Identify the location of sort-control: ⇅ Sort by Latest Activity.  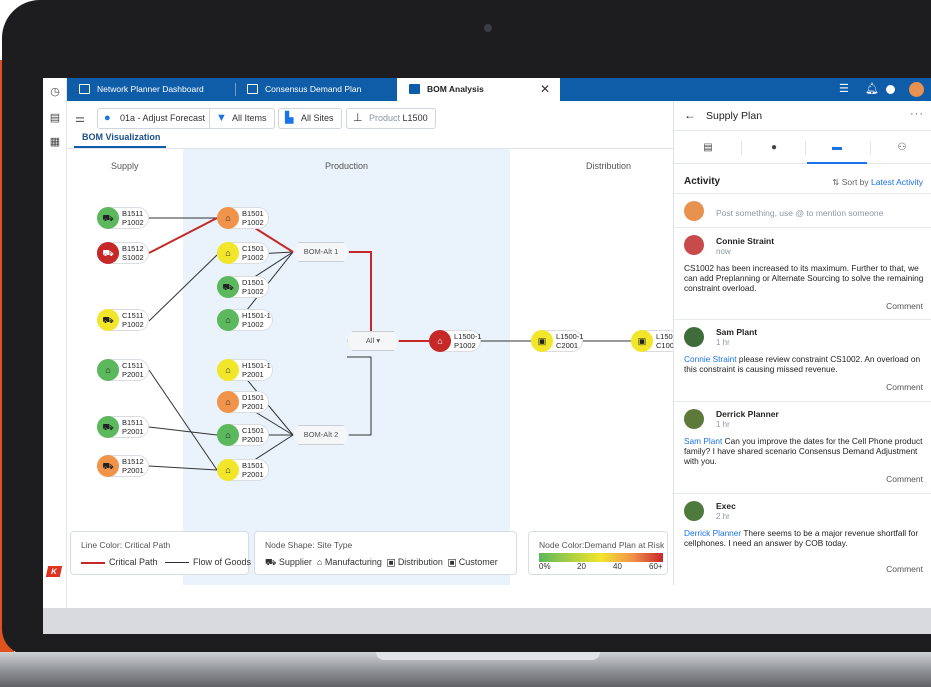
(877, 182).